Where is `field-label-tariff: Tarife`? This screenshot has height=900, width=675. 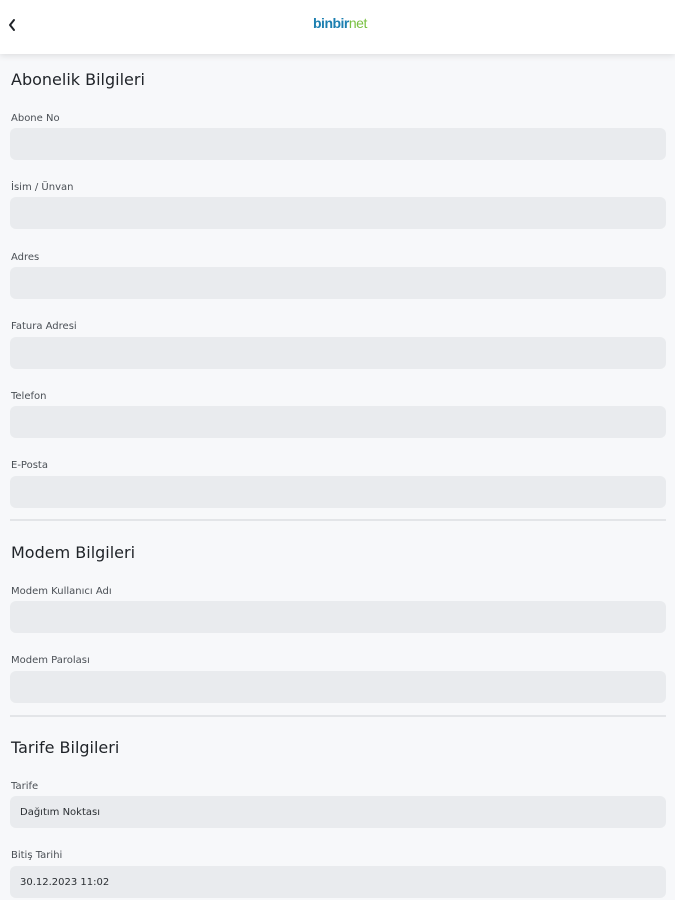 field-label-tariff: Tarife is located at coordinates (25, 786).